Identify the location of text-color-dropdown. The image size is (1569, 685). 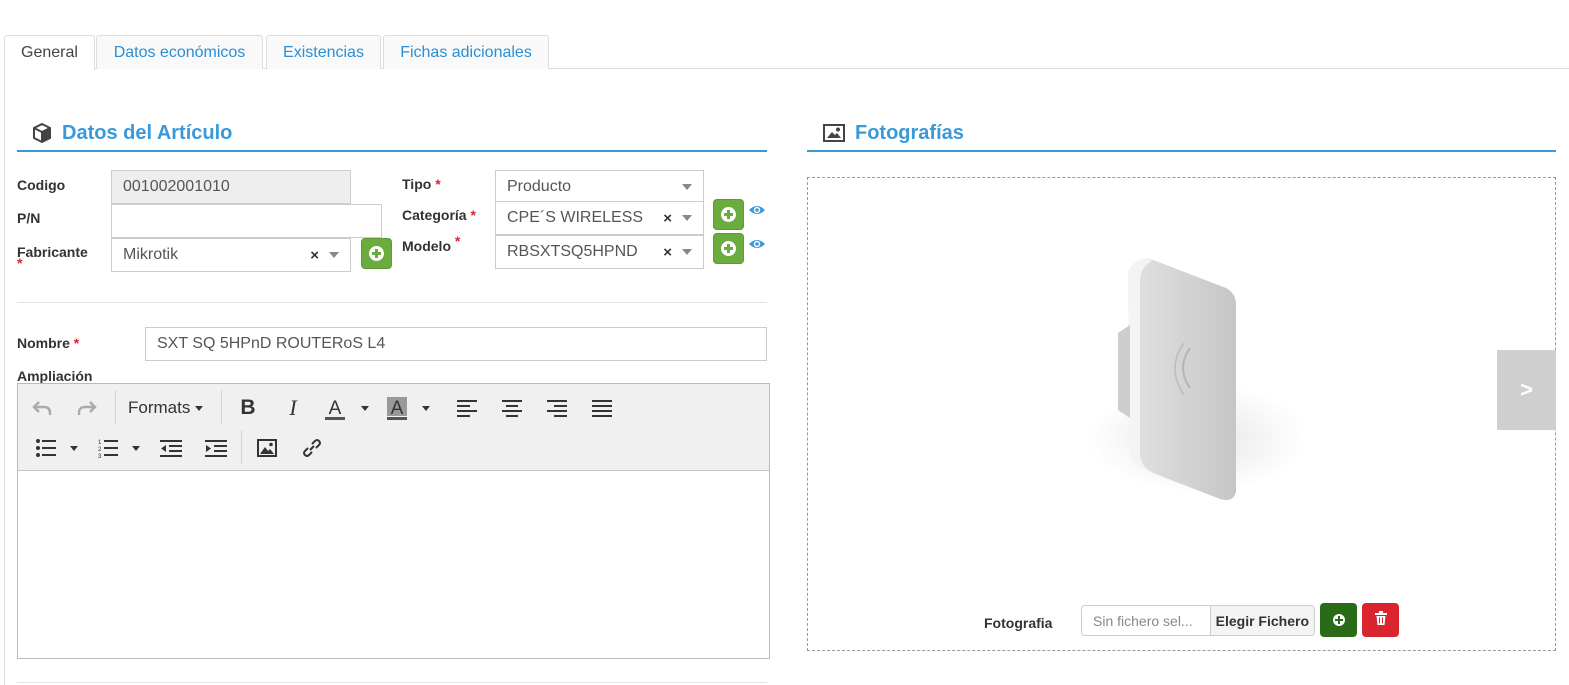
(365, 408).